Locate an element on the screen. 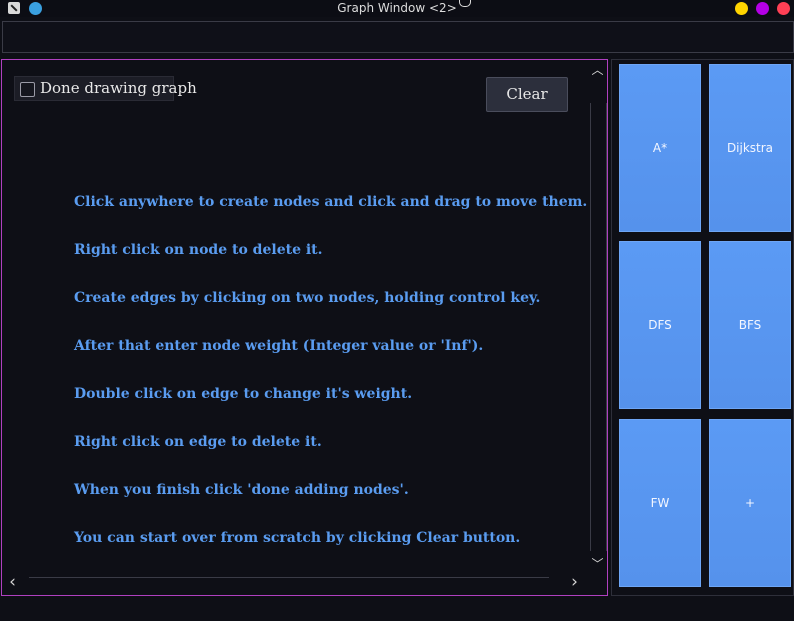 This screenshot has width=794, height=621. horizontal-scrollbar: ‹ › is located at coordinates (296, 584).